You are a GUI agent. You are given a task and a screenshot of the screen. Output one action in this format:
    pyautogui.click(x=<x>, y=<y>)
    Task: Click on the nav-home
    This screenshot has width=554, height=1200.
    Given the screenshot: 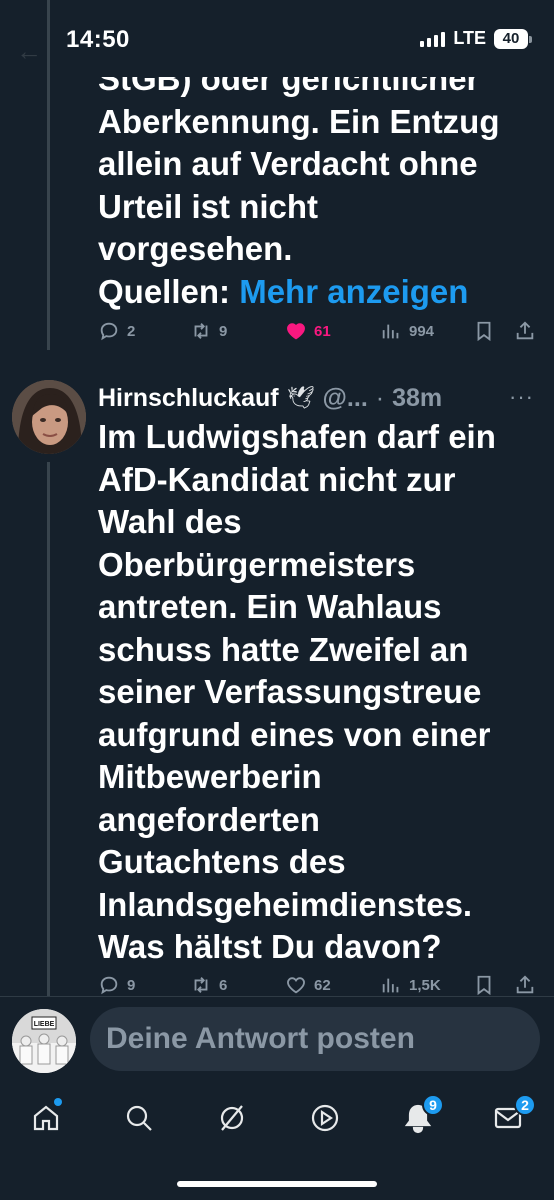 What is the action you would take?
    pyautogui.click(x=46, y=1118)
    